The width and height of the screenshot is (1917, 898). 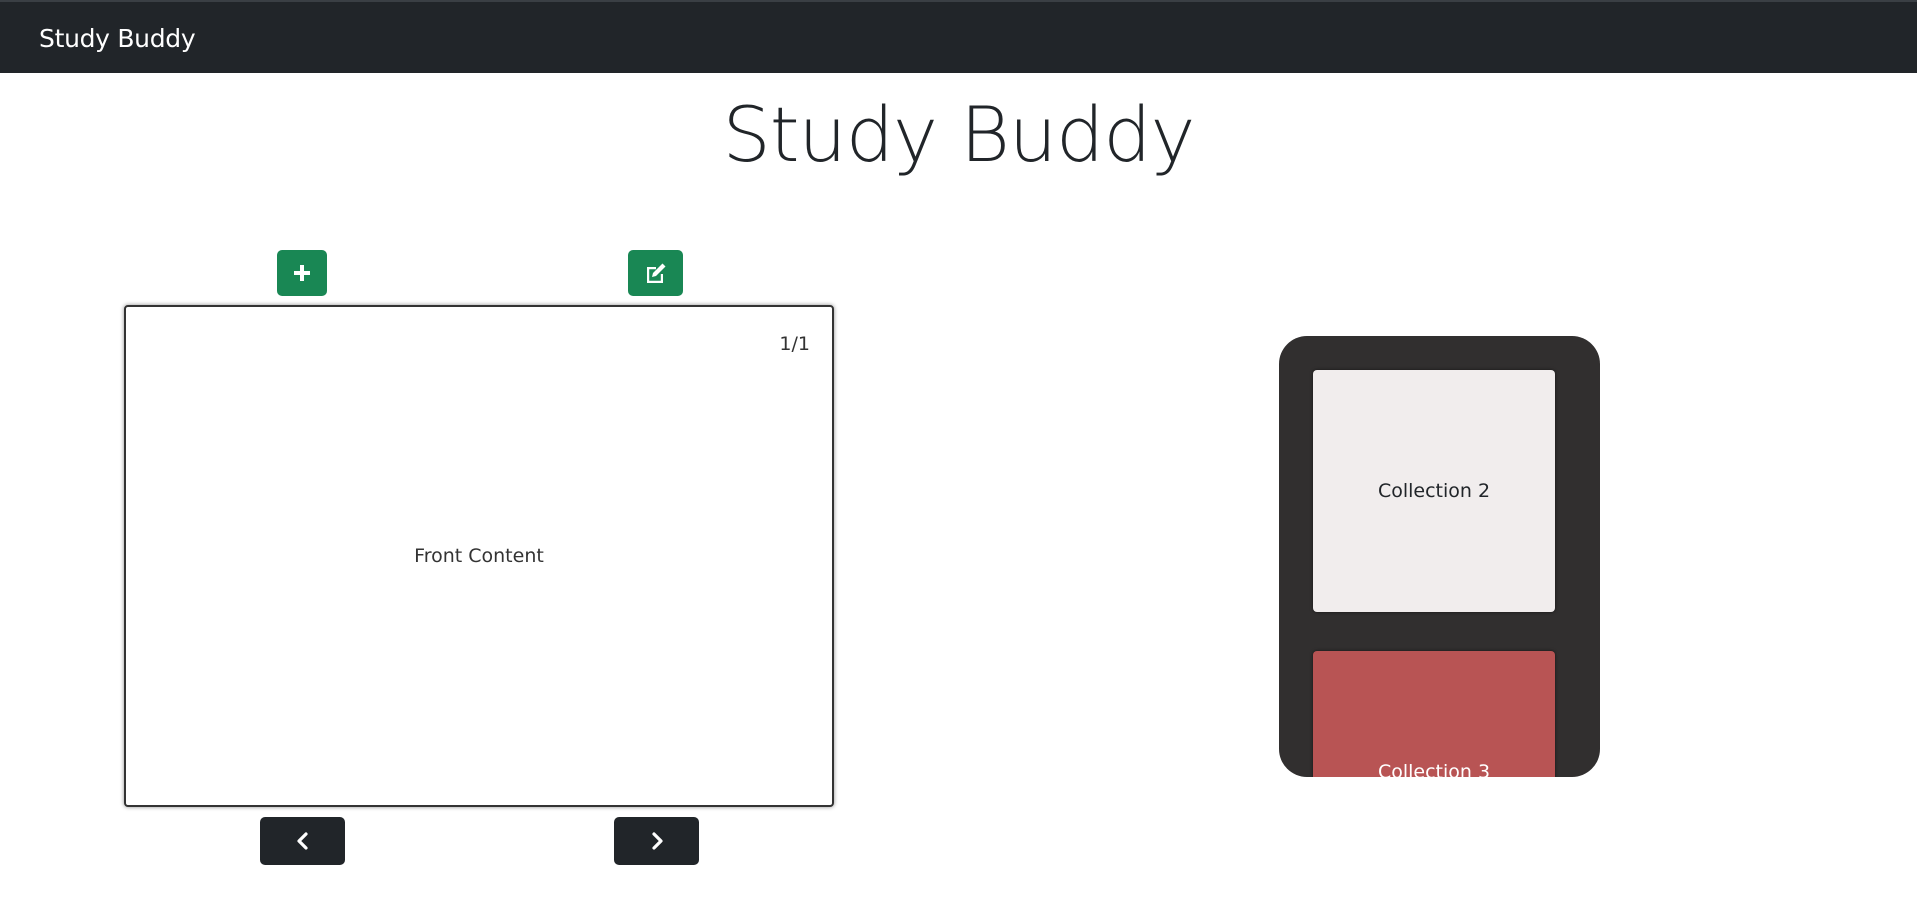 I want to click on previous-card-button, so click(x=302, y=841).